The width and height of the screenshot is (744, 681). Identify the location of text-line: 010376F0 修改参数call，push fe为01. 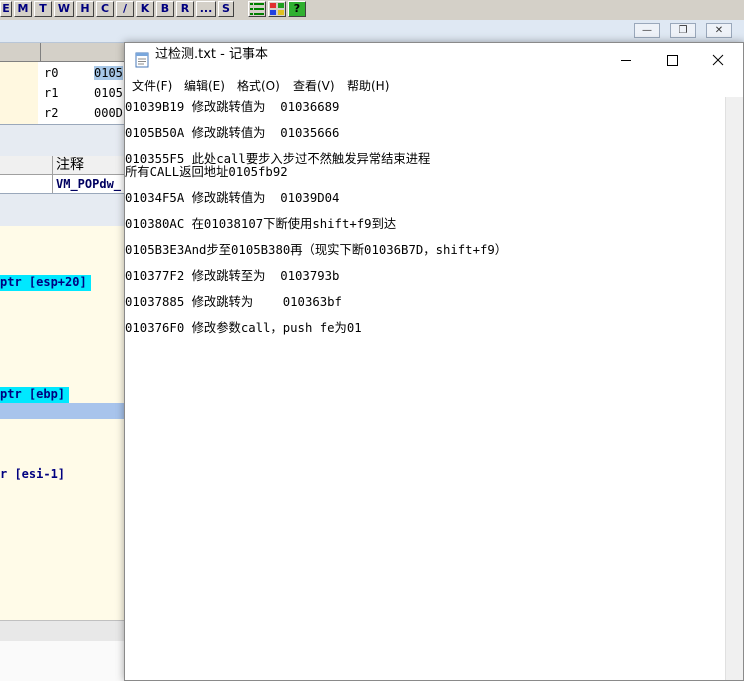
(243, 328).